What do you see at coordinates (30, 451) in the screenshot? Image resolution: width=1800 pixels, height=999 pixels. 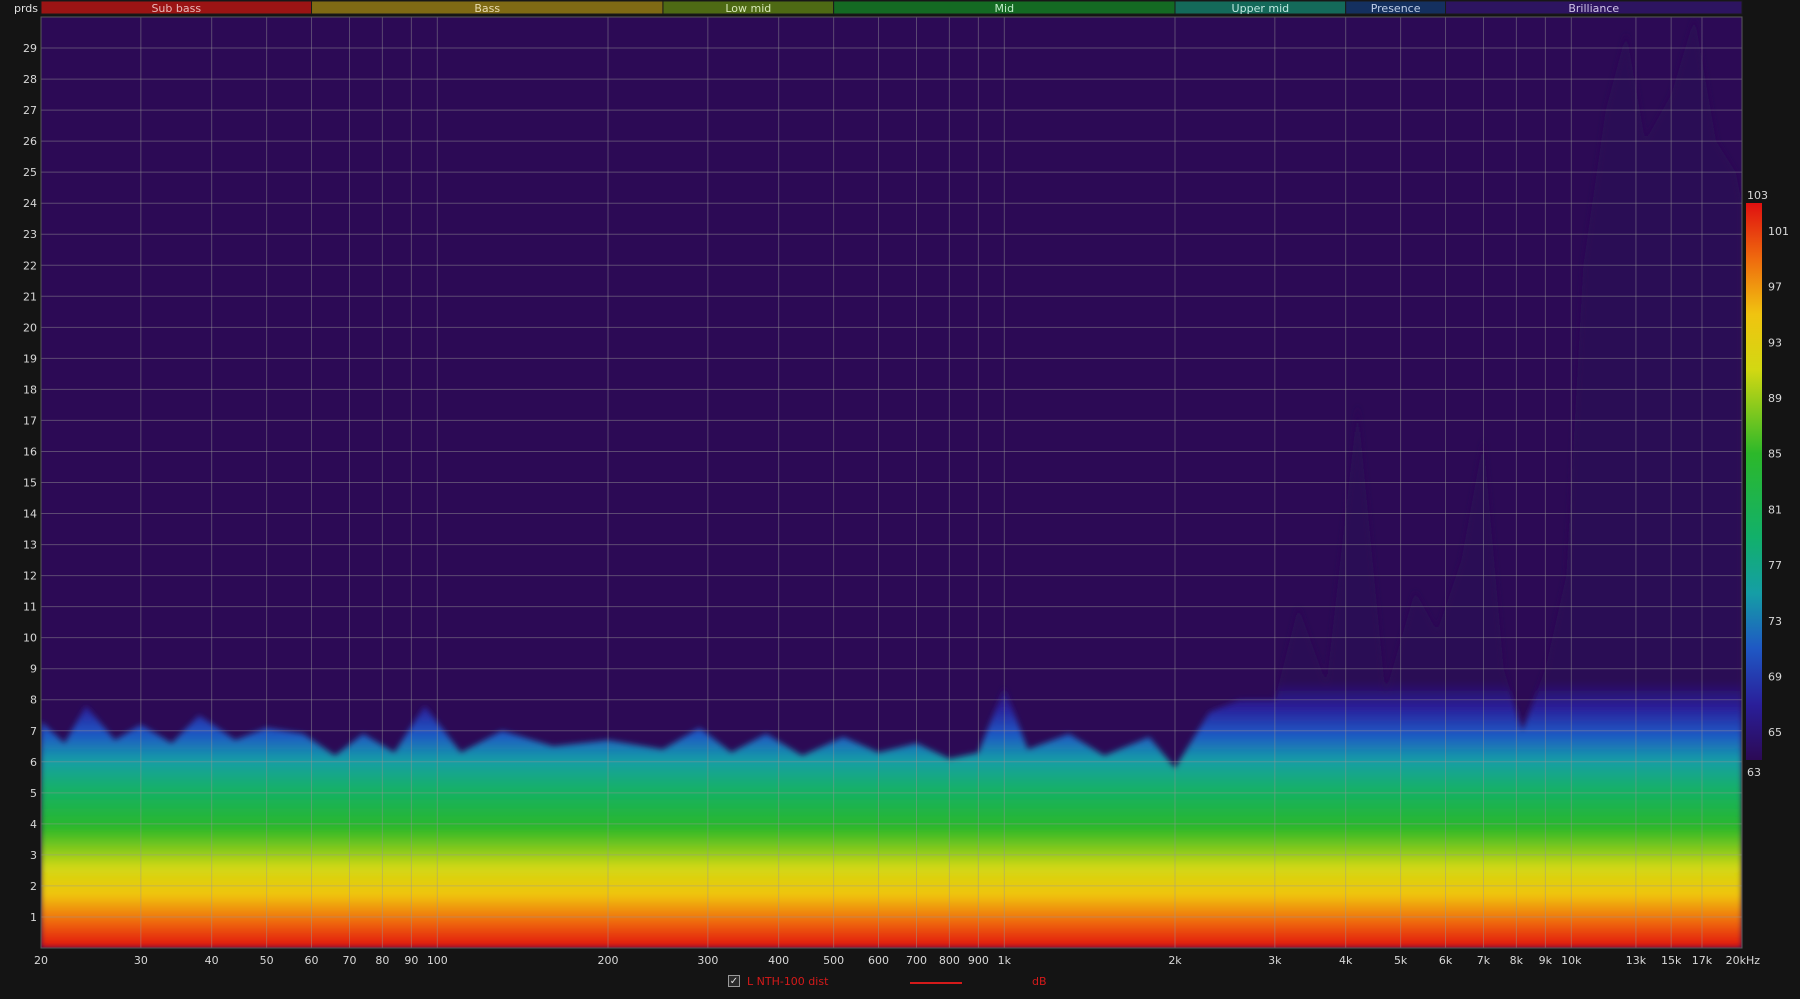 I see `y-tick-label: 16` at bounding box center [30, 451].